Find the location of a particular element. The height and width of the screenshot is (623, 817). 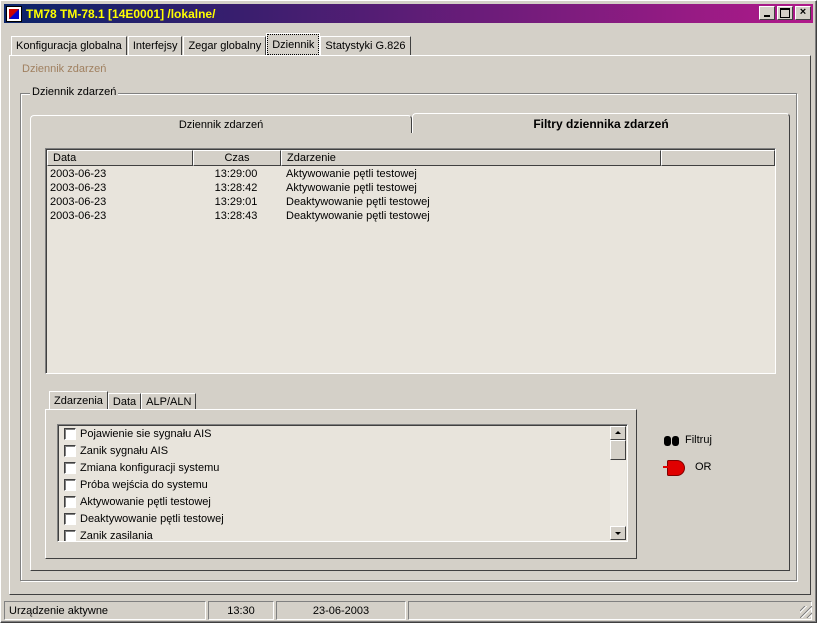

checkbox-item: Zanik zasilania is located at coordinates (108, 535).